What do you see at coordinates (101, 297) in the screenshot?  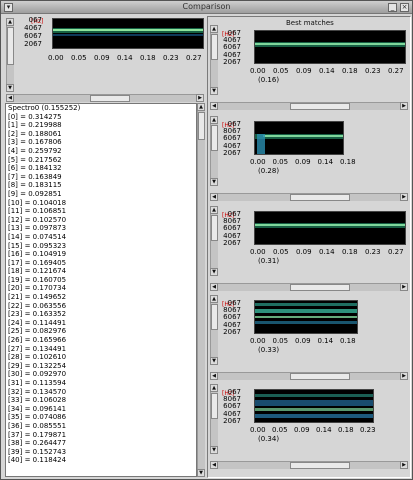 I see `list-item: [21] = 0.149652` at bounding box center [101, 297].